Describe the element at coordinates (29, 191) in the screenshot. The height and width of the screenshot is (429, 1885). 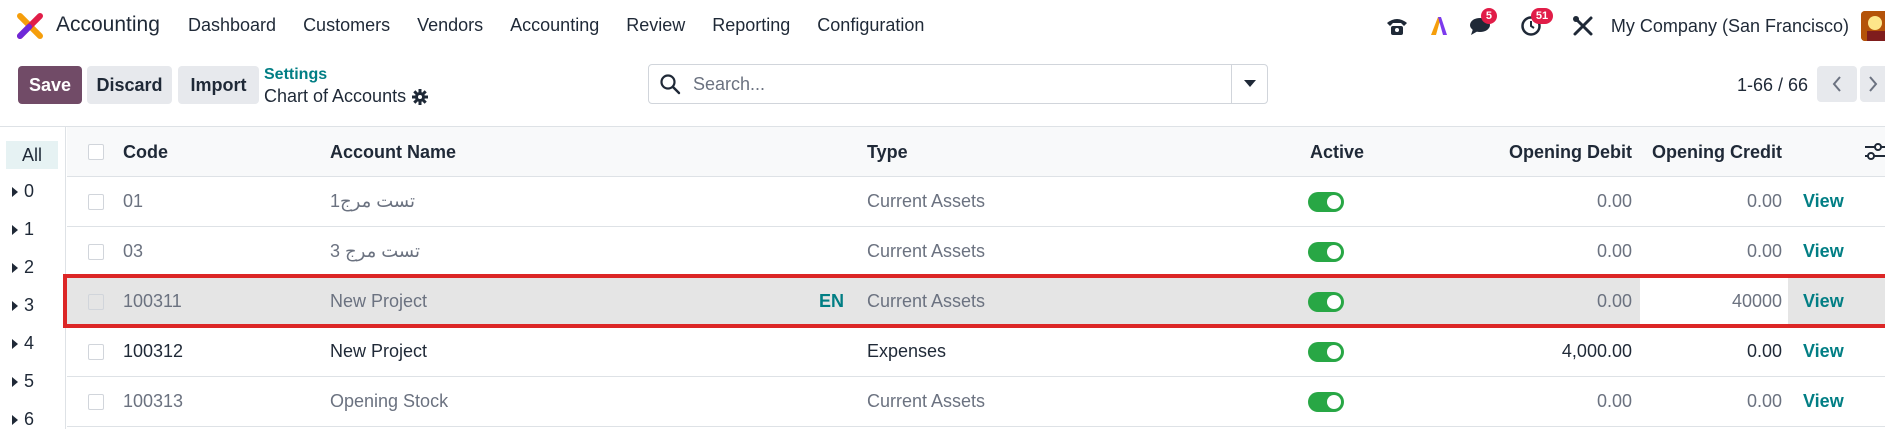
I see `side-item-label: 0` at that location.